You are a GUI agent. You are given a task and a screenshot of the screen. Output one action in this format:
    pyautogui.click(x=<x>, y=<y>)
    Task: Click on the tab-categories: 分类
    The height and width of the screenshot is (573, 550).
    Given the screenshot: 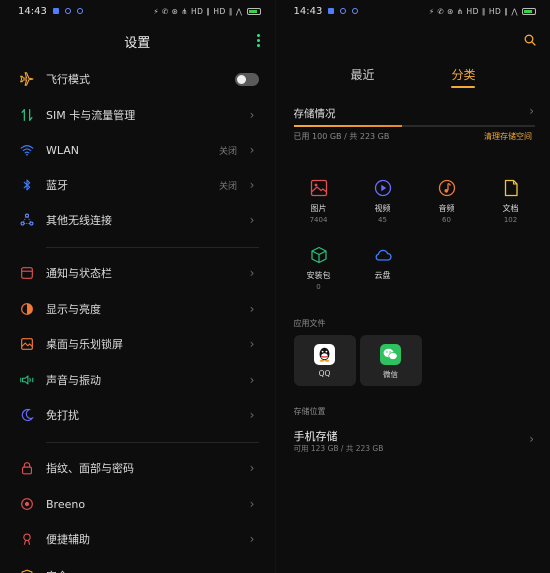 What is the action you would take?
    pyautogui.click(x=464, y=74)
    